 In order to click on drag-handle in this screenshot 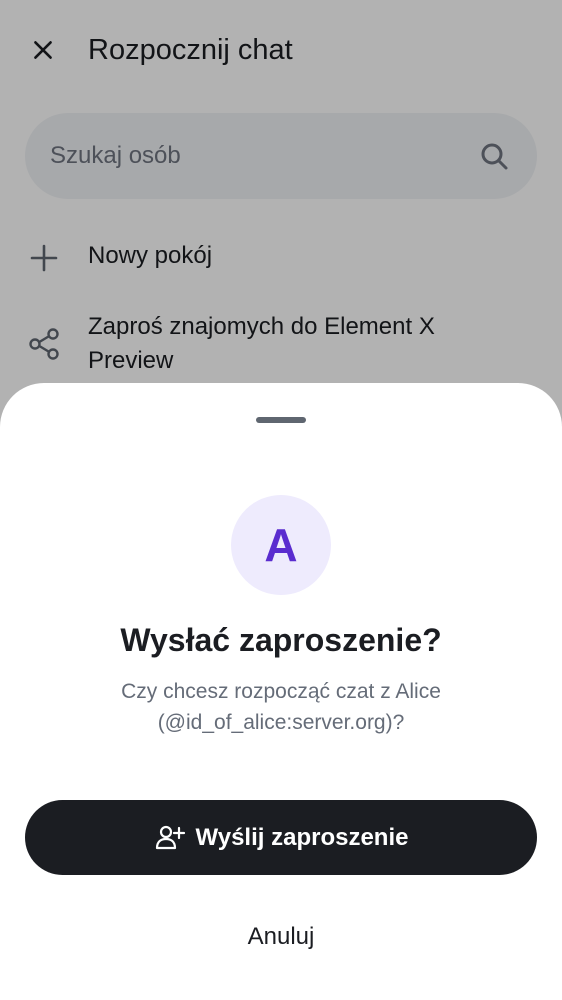, I will do `click(281, 420)`.